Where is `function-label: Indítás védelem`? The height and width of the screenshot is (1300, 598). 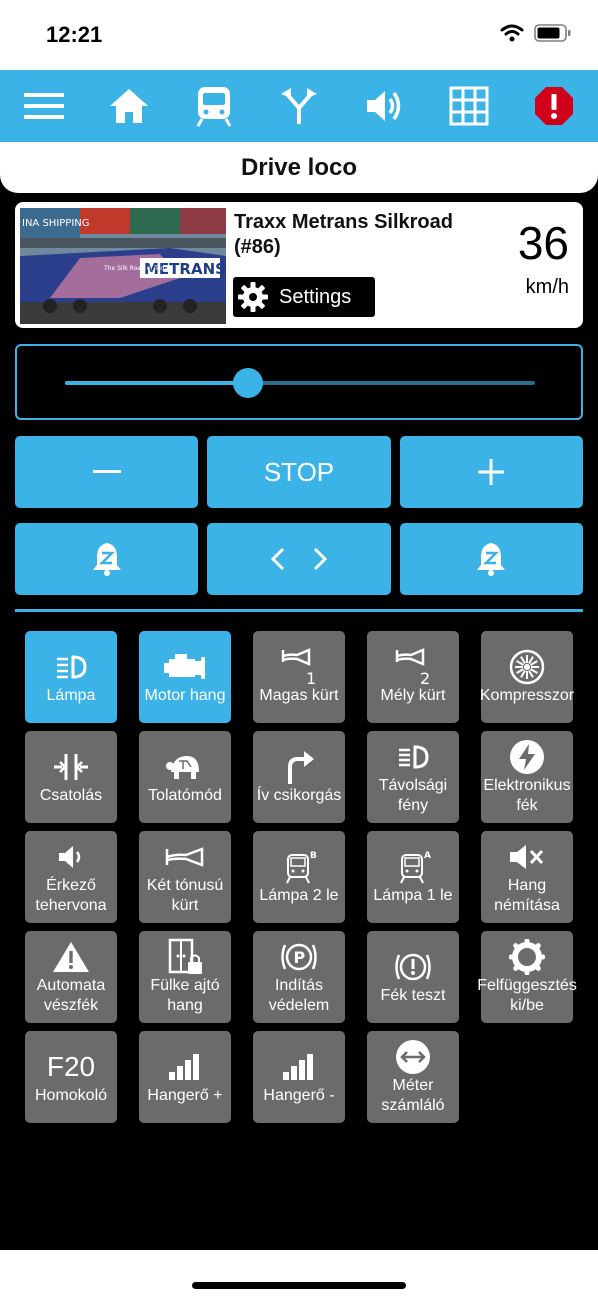
function-label: Indítás védelem is located at coordinates (299, 995).